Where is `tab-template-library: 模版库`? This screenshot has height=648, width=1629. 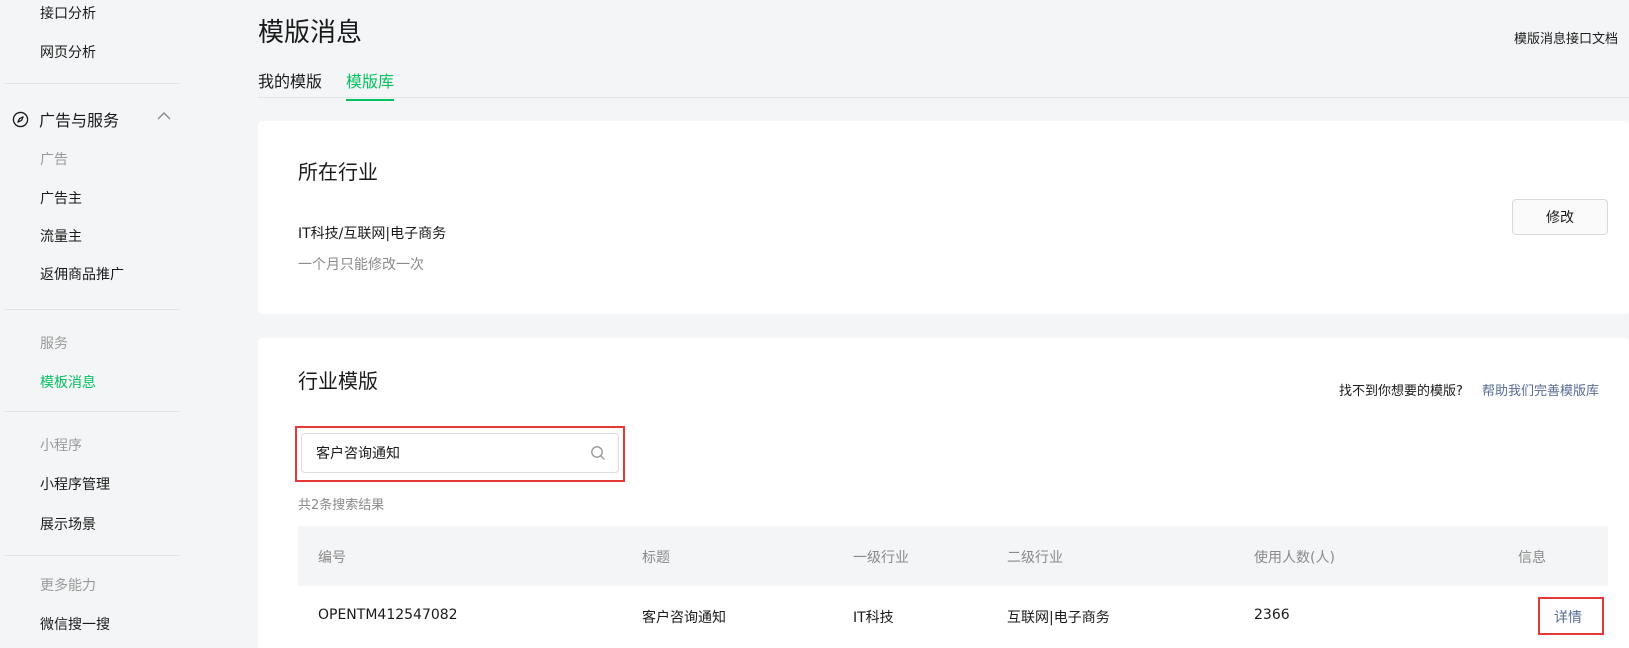
tab-template-library: 模版库 is located at coordinates (370, 84).